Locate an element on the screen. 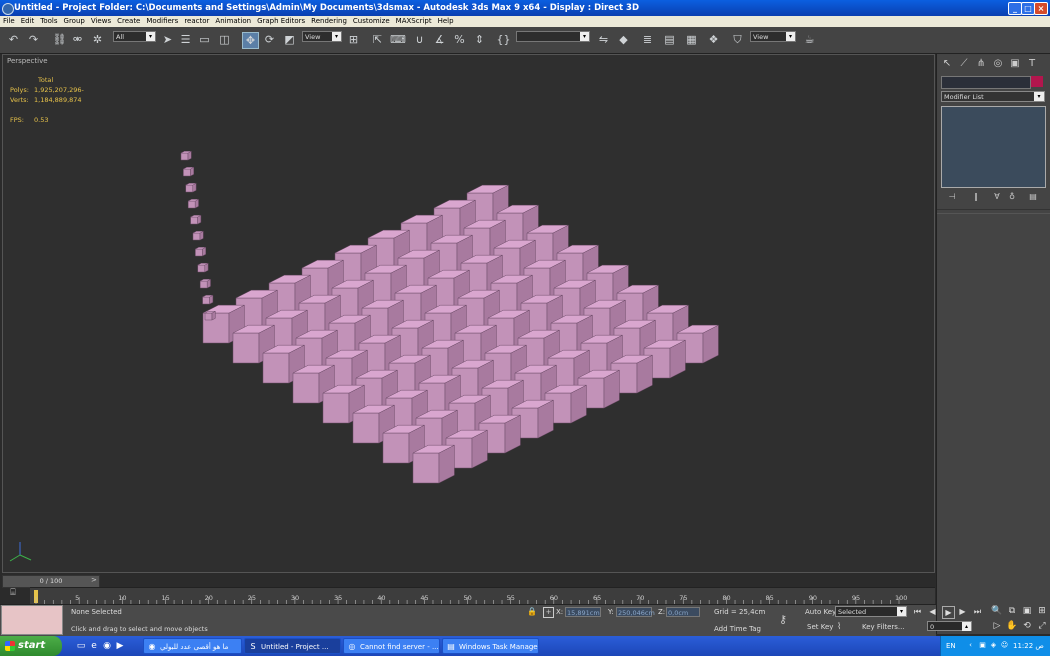 This screenshot has width=1050, height=656. key-icon: ⚷ is located at coordinates (783, 619).